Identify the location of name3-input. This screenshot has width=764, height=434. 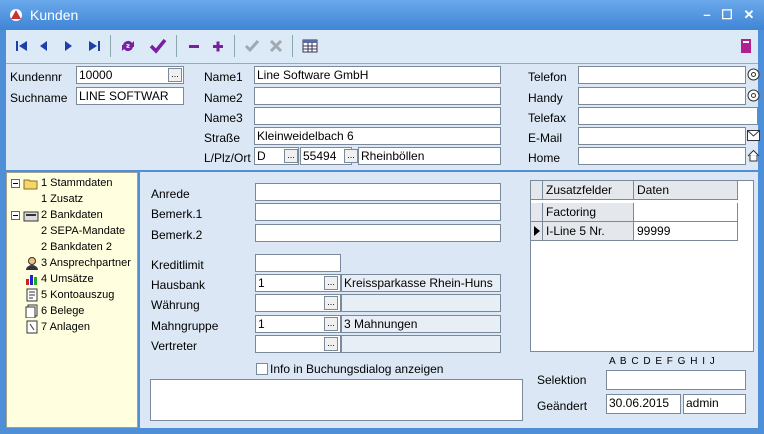
(377, 116).